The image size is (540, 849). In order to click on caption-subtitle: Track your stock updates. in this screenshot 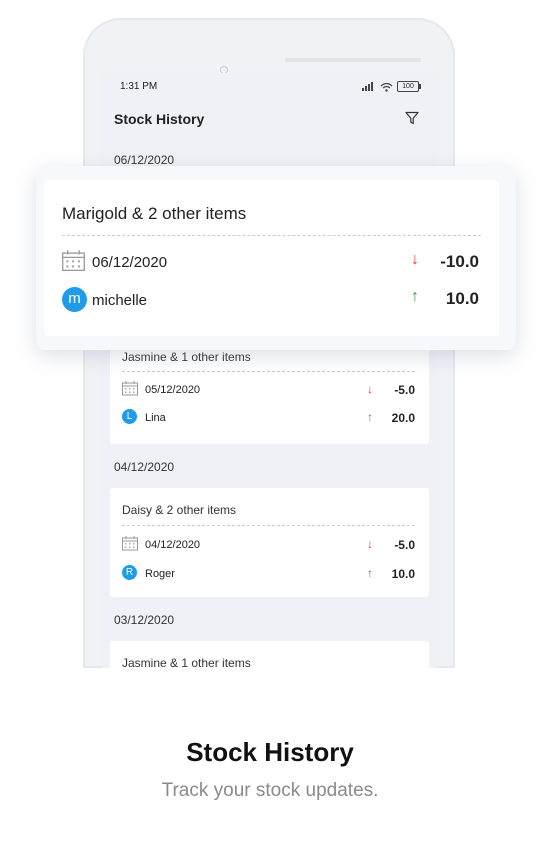, I will do `click(270, 790)`.